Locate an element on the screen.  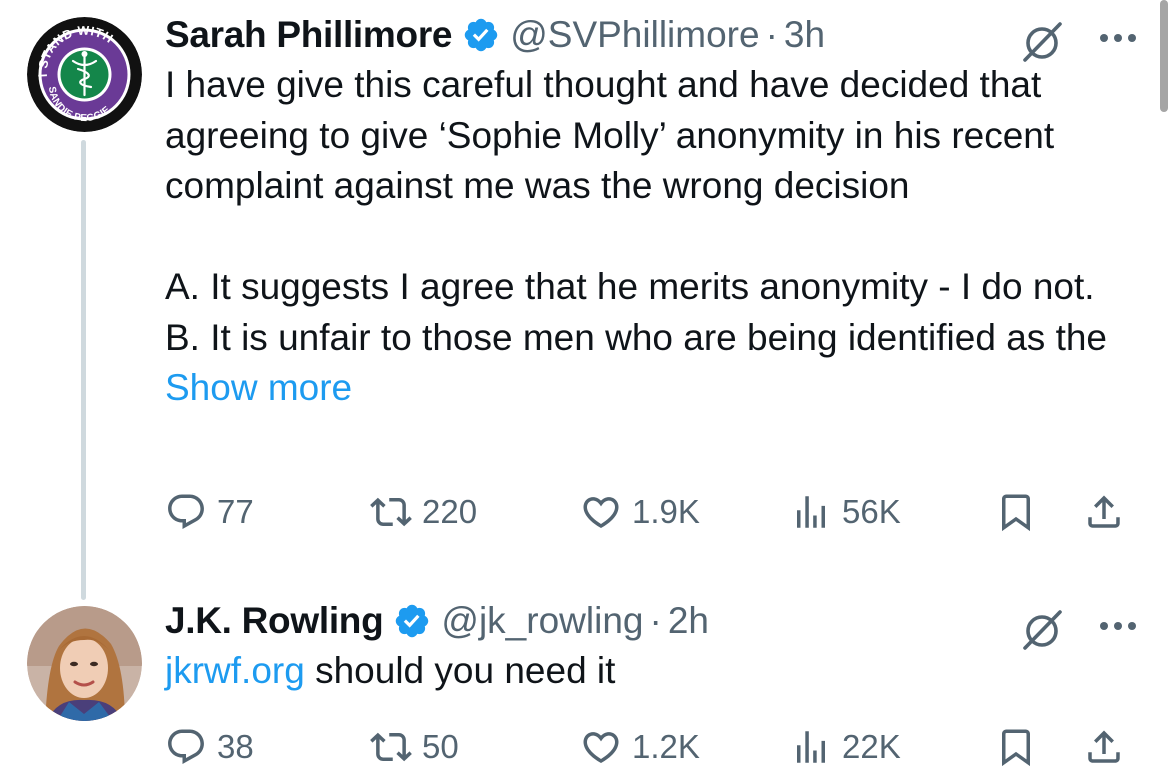
action-bar: 77 220 1.9K 56K is located at coordinates (652, 512).